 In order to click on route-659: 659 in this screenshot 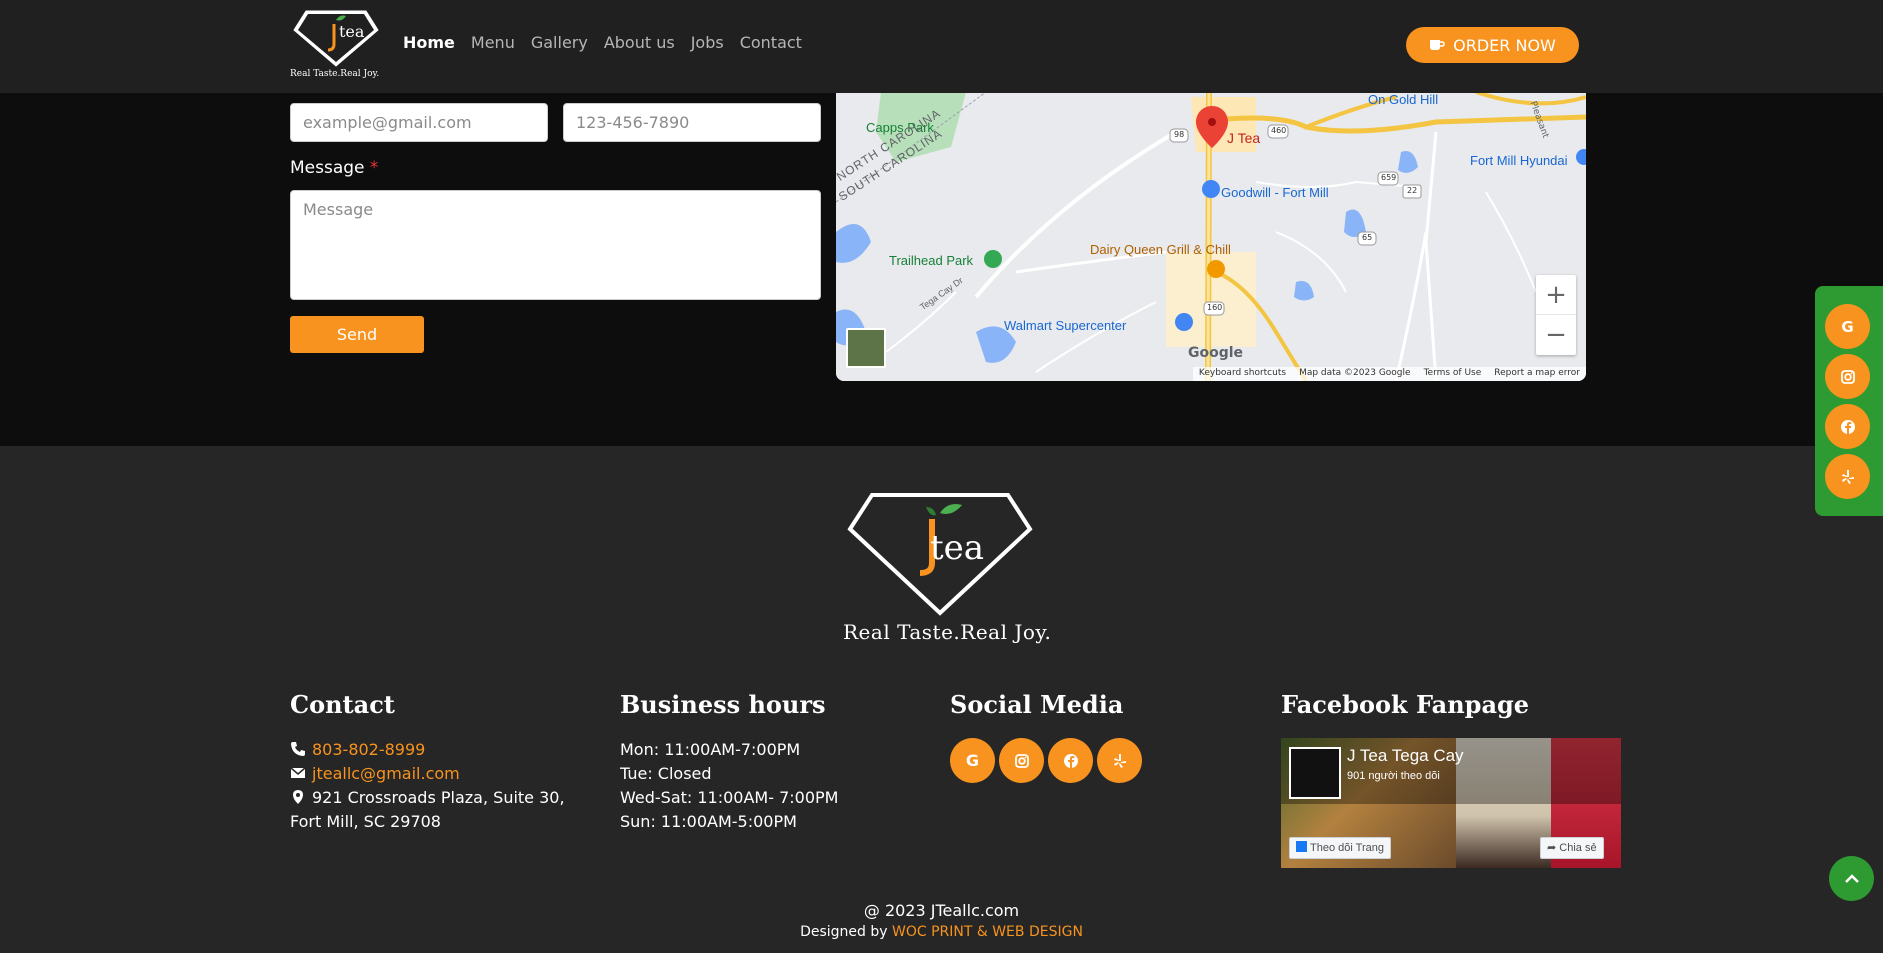, I will do `click(1389, 177)`.